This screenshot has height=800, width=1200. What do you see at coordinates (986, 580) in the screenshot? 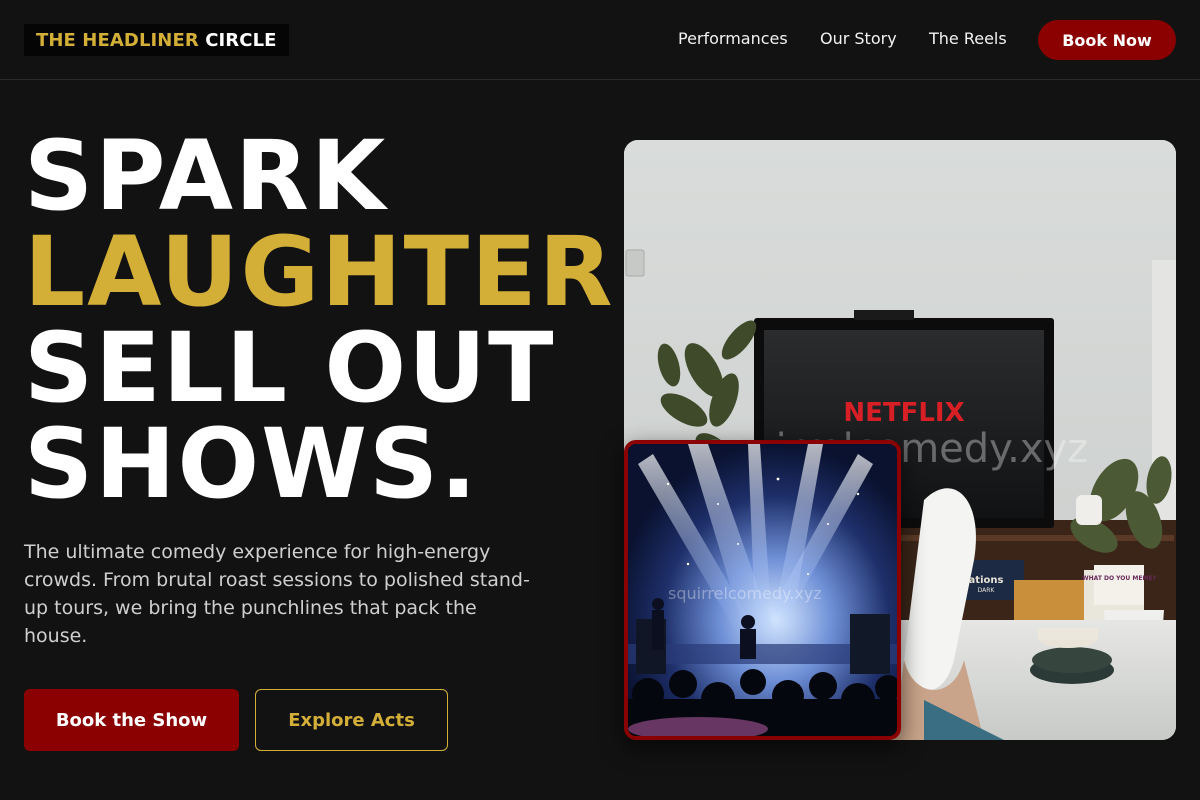
I see `book-title-text: ations` at bounding box center [986, 580].